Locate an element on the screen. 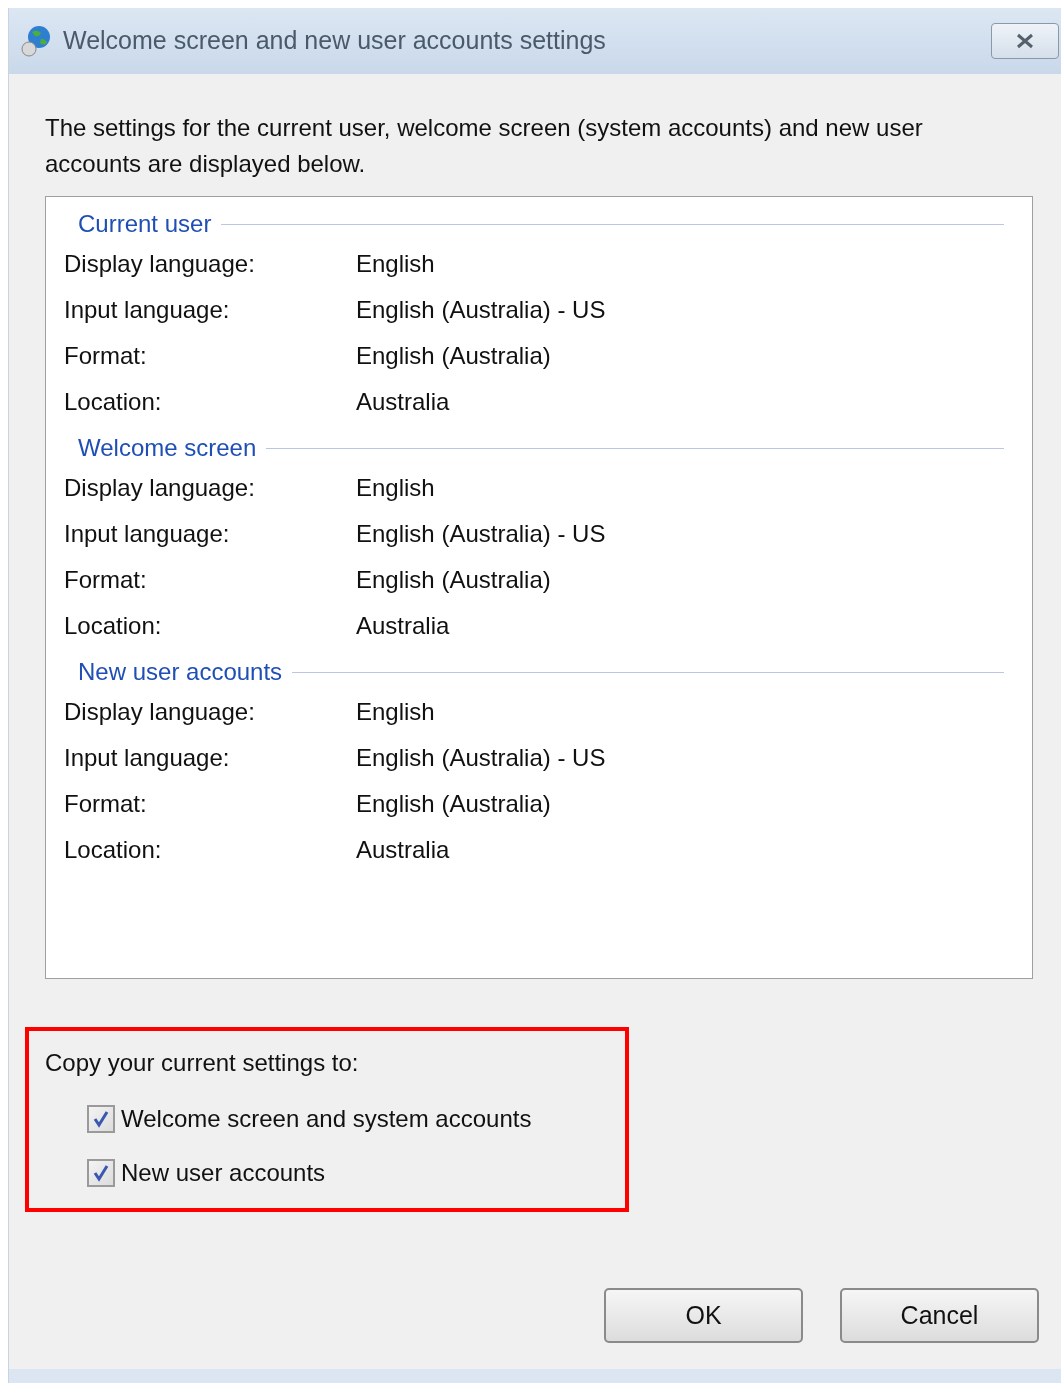  window-title: Welcome screen and new user accounts settings is located at coordinates (334, 41).